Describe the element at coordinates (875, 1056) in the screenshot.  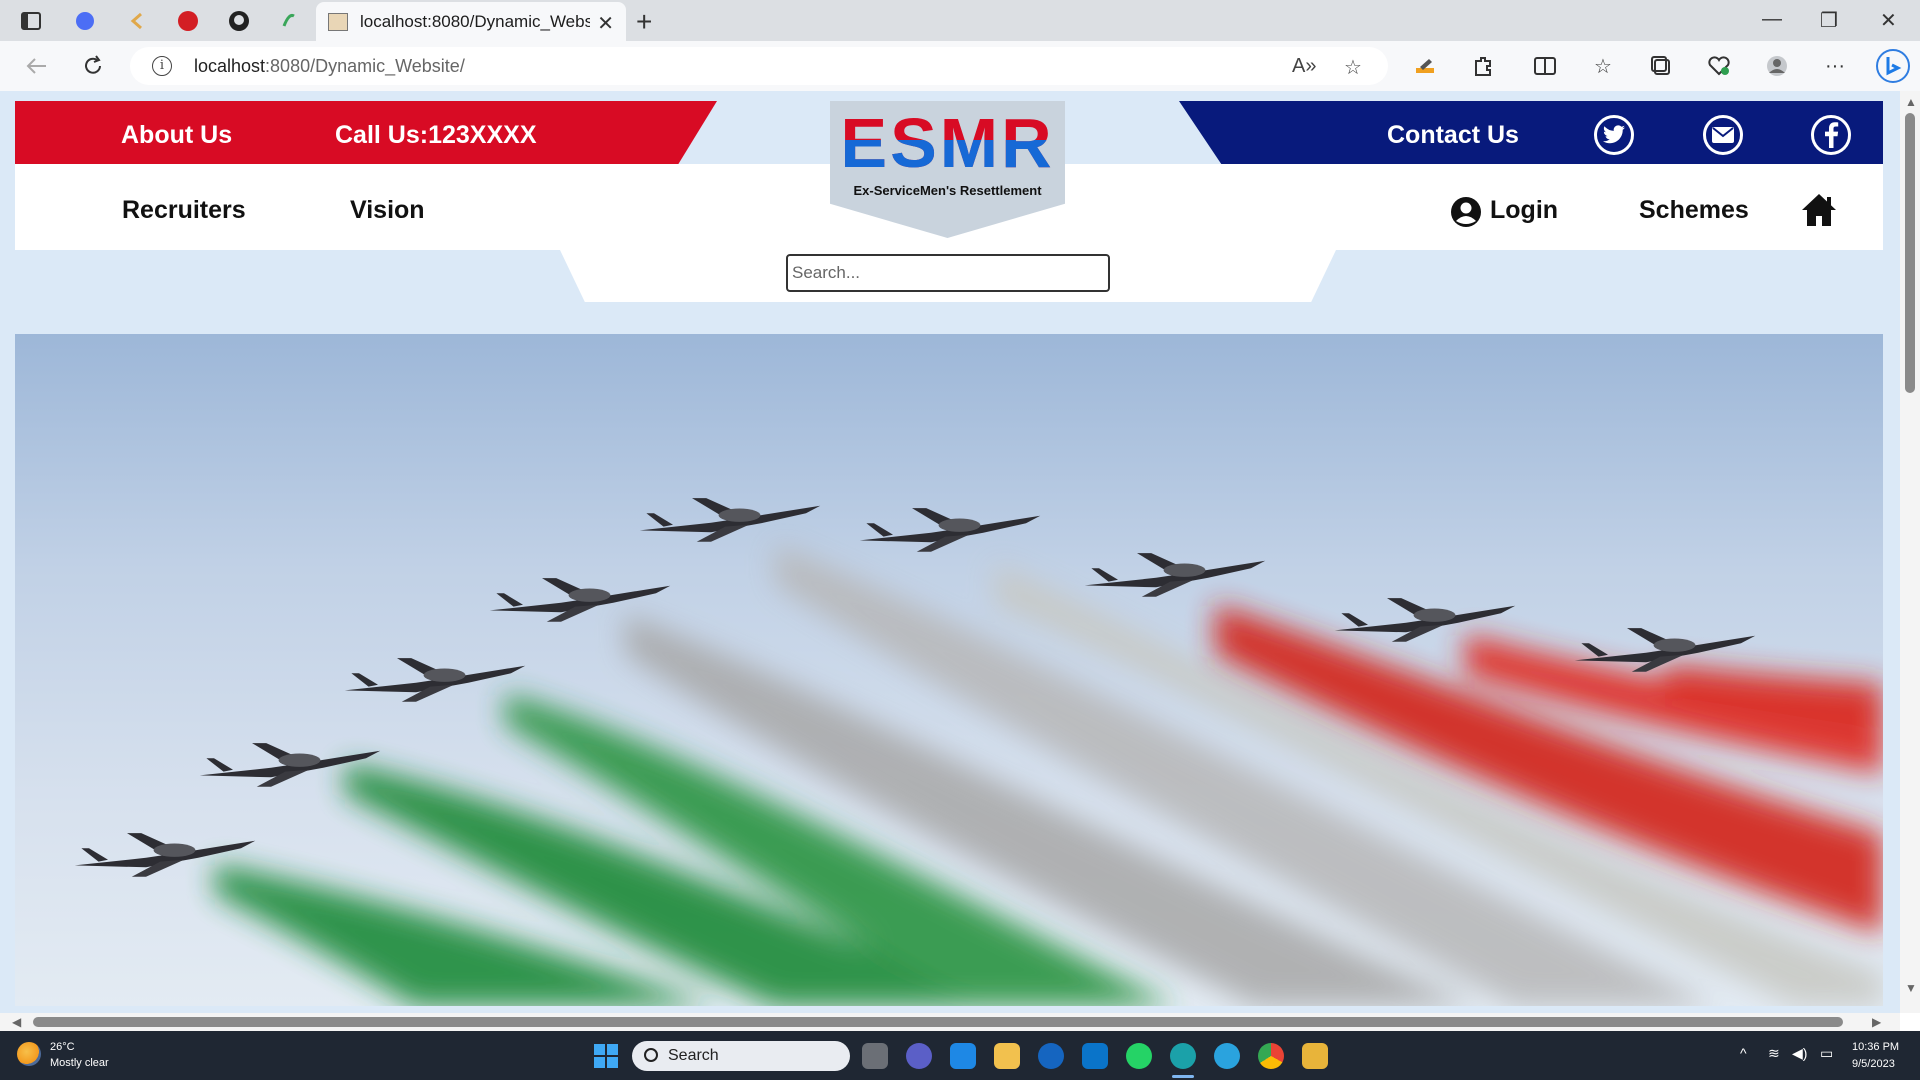
I see `task-view-icon` at that location.